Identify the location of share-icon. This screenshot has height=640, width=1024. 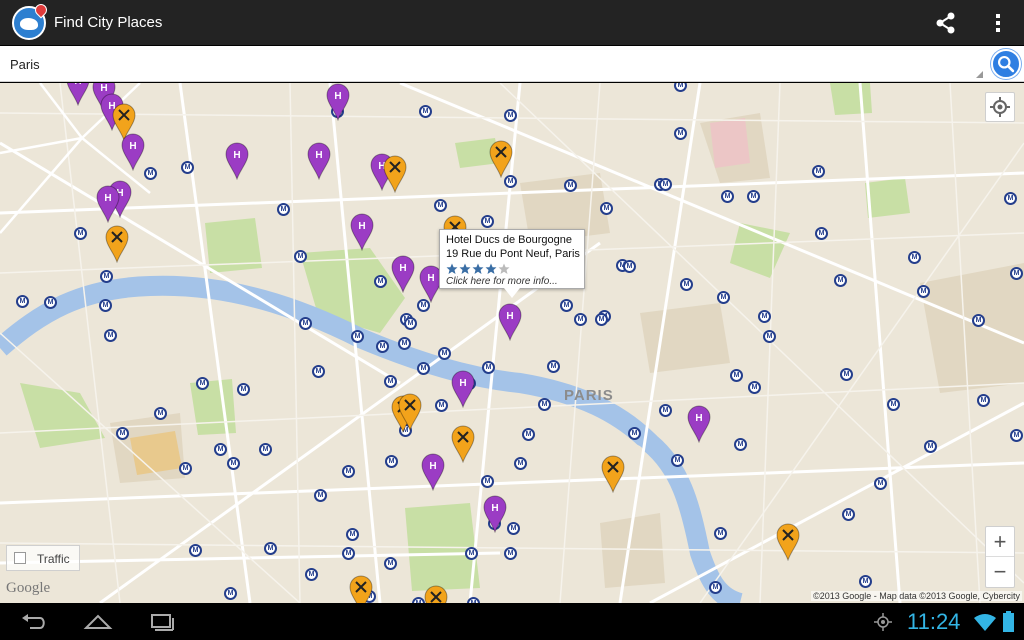
(946, 23).